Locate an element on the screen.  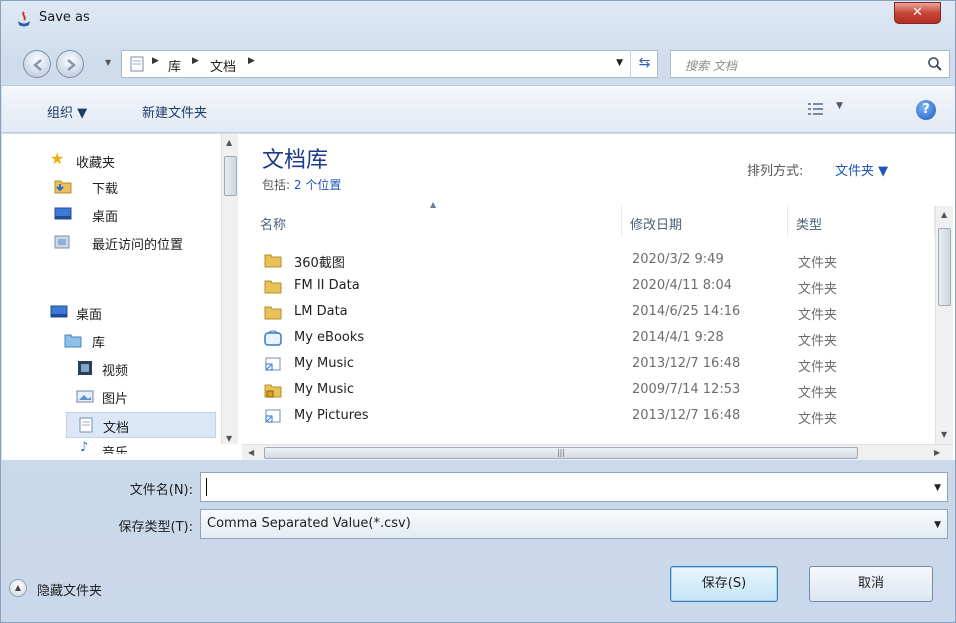
sort-ascending-icon: ▲ is located at coordinates (433, 204).